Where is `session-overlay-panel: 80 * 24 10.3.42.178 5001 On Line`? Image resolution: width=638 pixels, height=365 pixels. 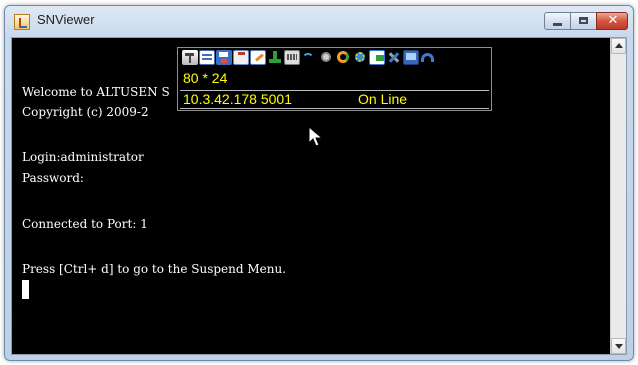 session-overlay-panel: 80 * 24 10.3.42.178 5001 On Line is located at coordinates (334, 79).